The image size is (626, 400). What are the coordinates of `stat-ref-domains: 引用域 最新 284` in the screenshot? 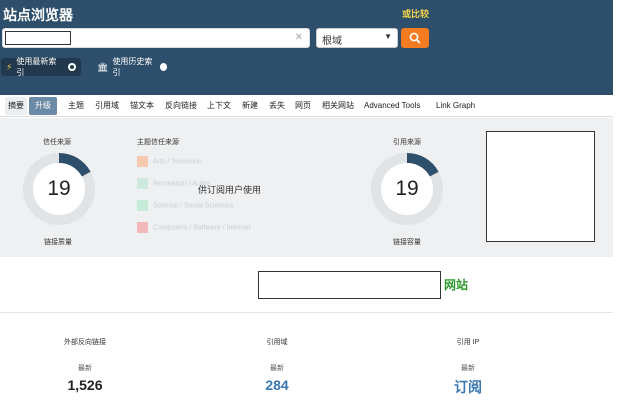 It's located at (277, 365).